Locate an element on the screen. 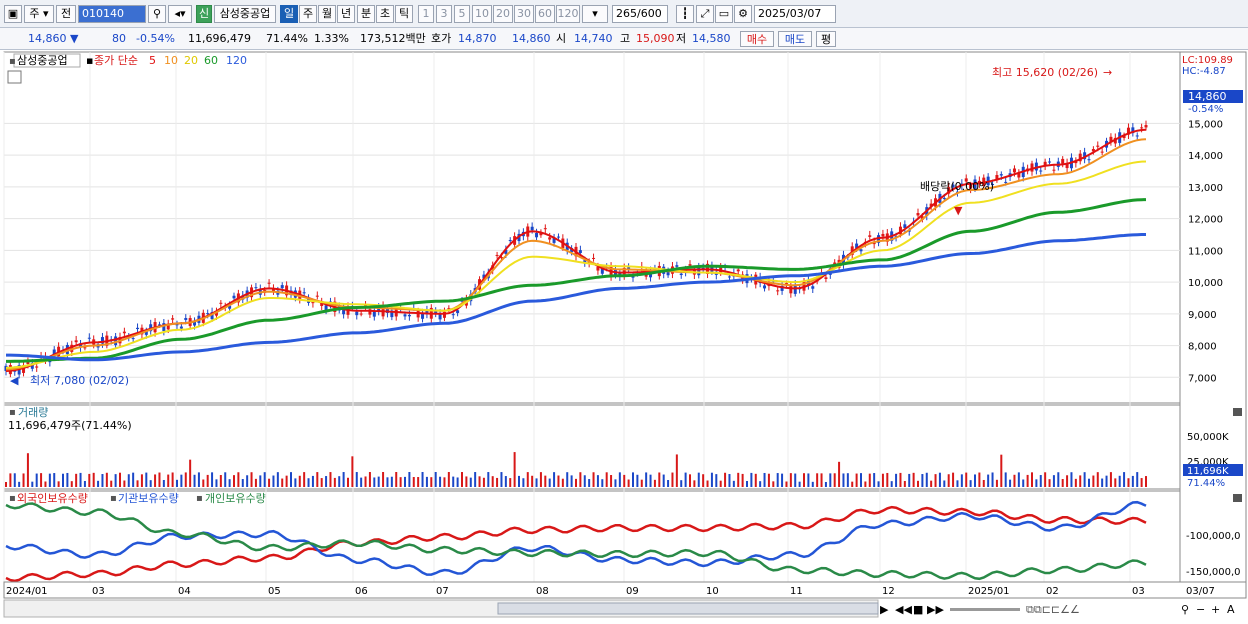 The image size is (1248, 624). stop-icon: ■ is located at coordinates (918, 609).